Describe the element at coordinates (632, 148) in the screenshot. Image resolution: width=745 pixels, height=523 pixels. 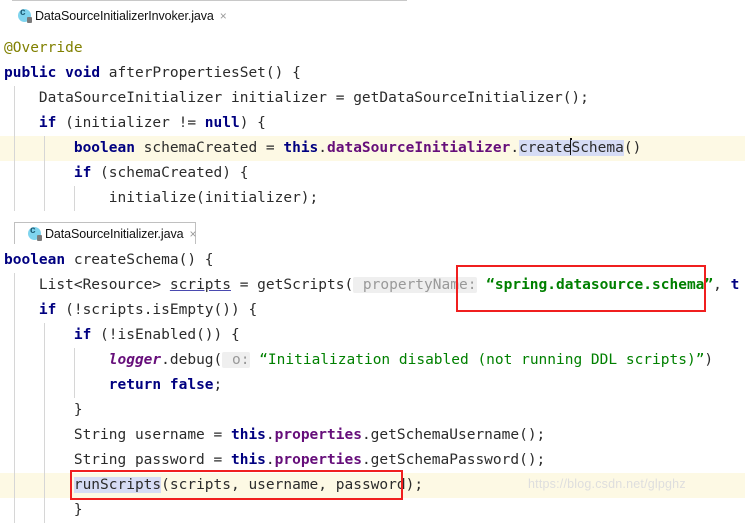
I see `code-token: ()` at that location.